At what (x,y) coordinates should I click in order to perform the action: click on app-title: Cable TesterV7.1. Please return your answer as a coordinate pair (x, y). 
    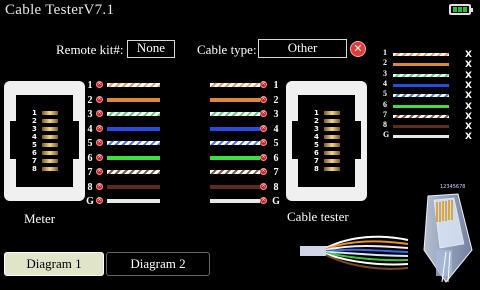
    Looking at the image, I should click on (60, 10).